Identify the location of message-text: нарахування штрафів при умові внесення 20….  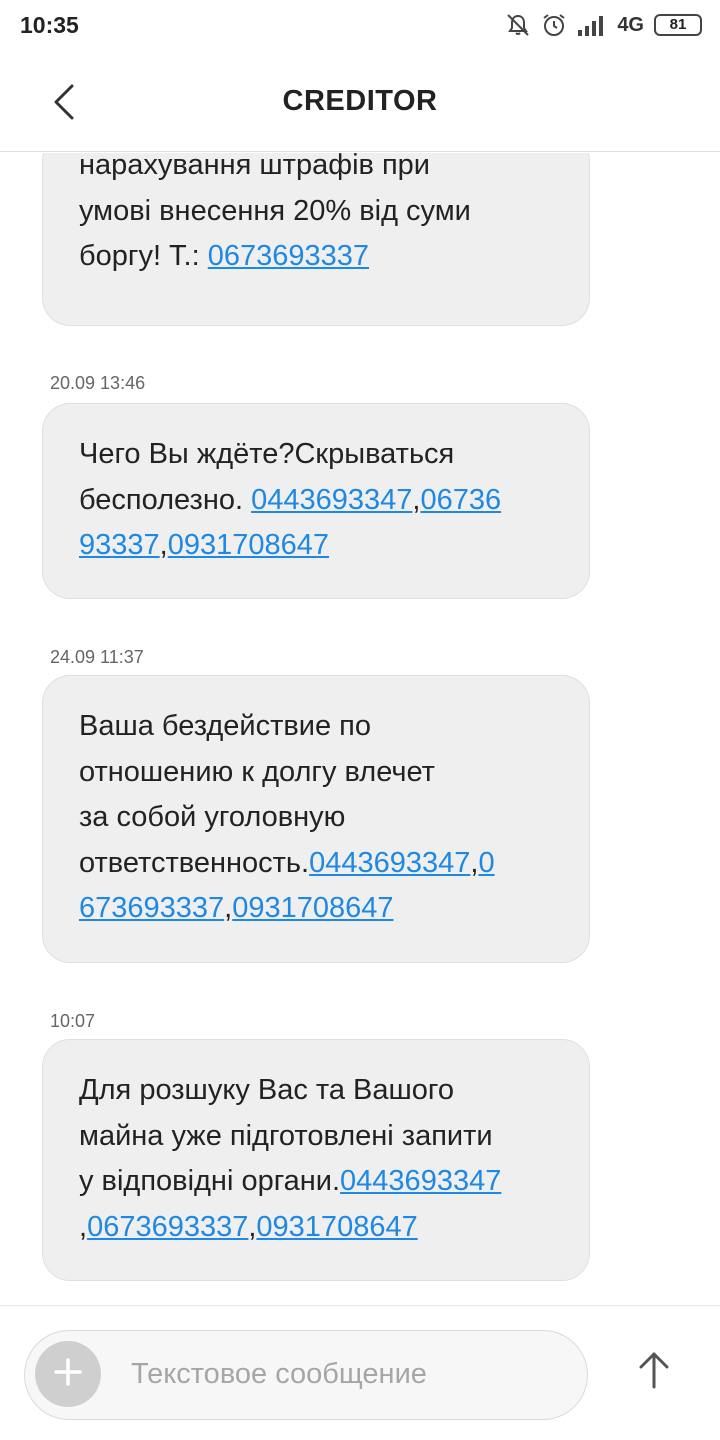
(275, 212).